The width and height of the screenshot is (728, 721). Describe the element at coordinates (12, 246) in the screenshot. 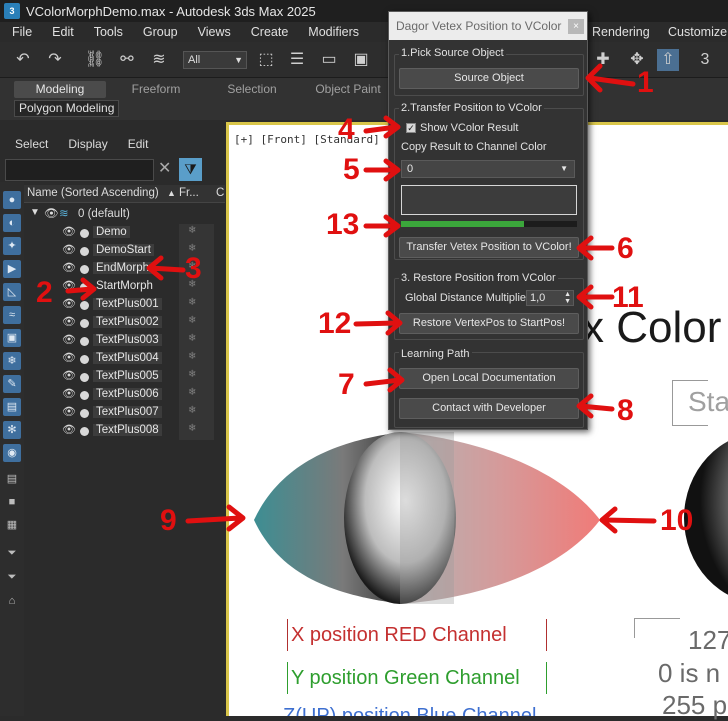

I see `create-lights-icon: ✦` at that location.